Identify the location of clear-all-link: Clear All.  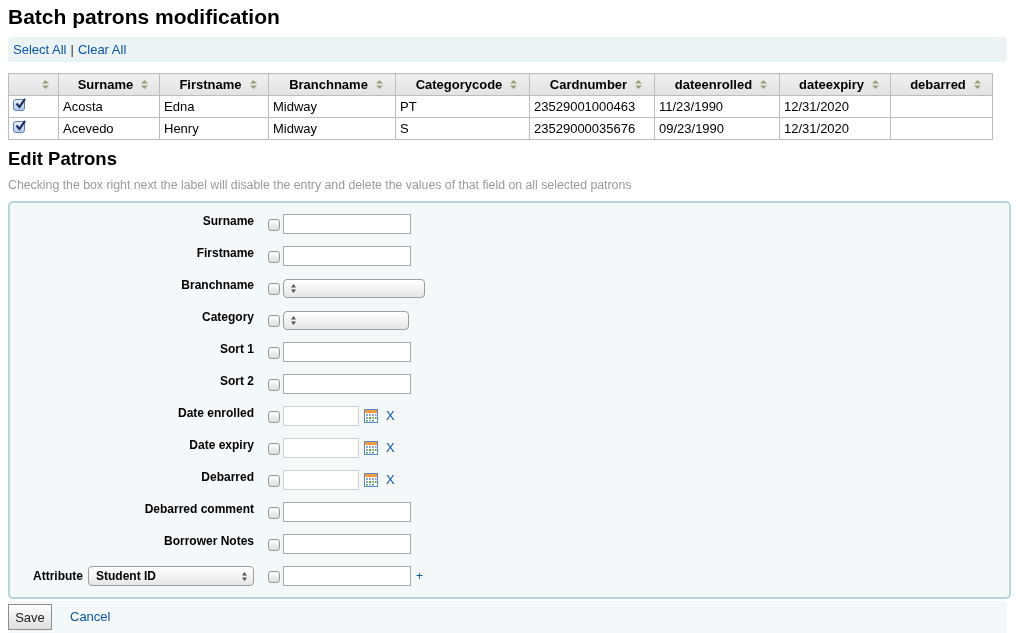
(102, 49).